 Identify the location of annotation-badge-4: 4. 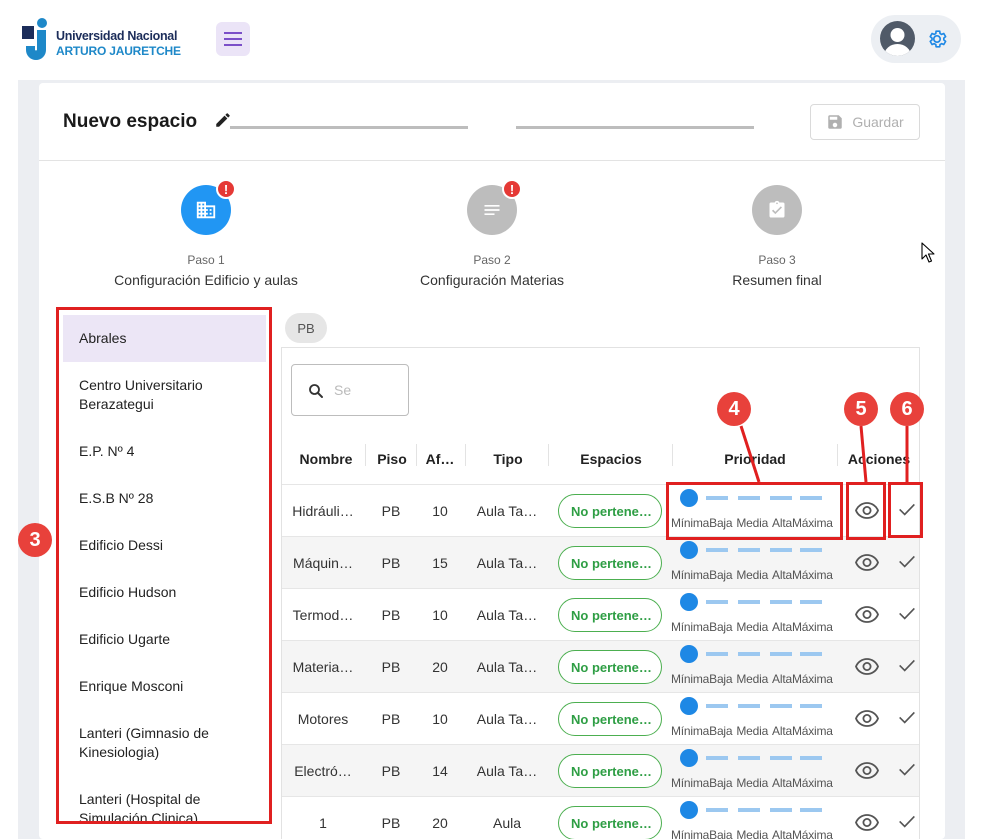
(734, 409).